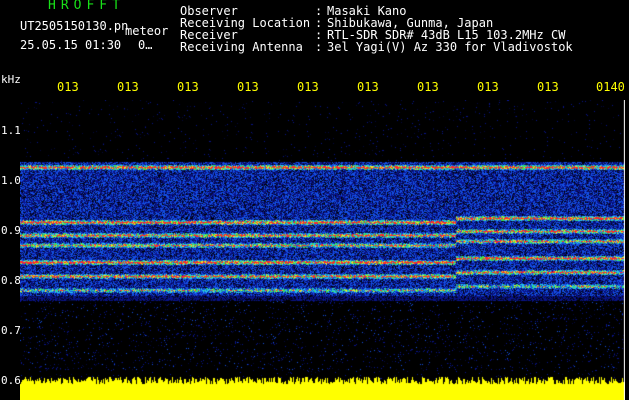 The height and width of the screenshot is (400, 629). What do you see at coordinates (71, 45) in the screenshot?
I see `datetime-label: 25.05.15 01:30` at bounding box center [71, 45].